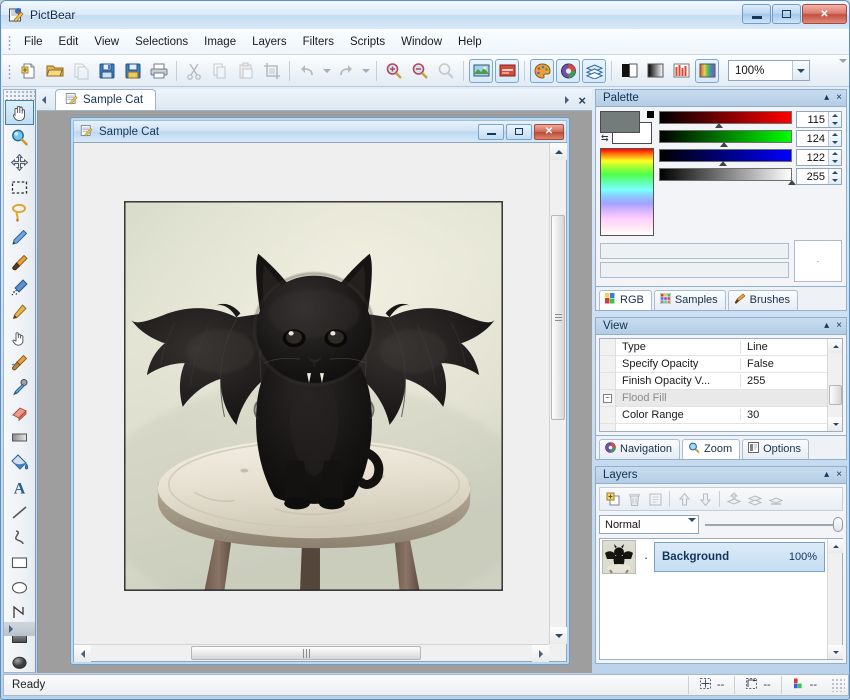 This screenshot has height=700, width=850. What do you see at coordinates (161, 42) in the screenshot?
I see `menu-selections: Selections` at bounding box center [161, 42].